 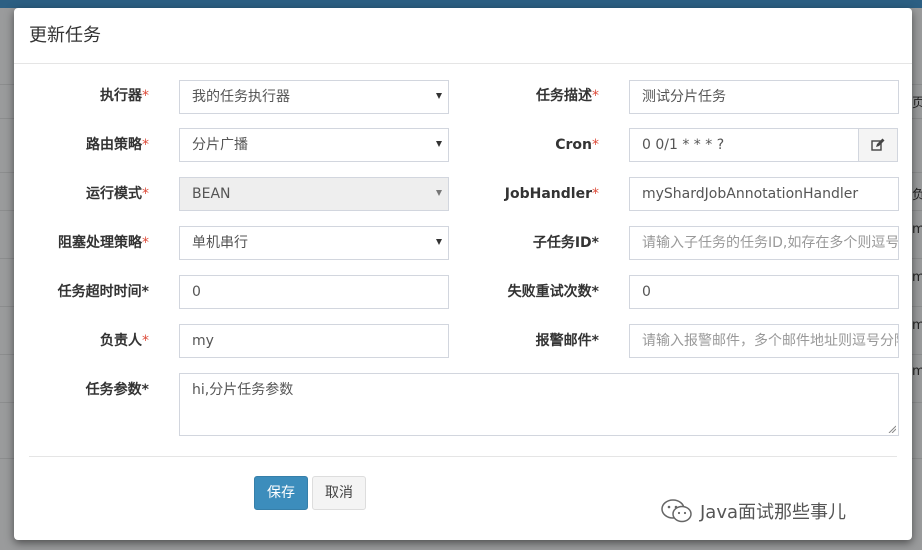 What do you see at coordinates (764, 243) in the screenshot?
I see `child-job-id-input: 请输入子任务的任务ID,如存在多个则逗号分隔` at bounding box center [764, 243].